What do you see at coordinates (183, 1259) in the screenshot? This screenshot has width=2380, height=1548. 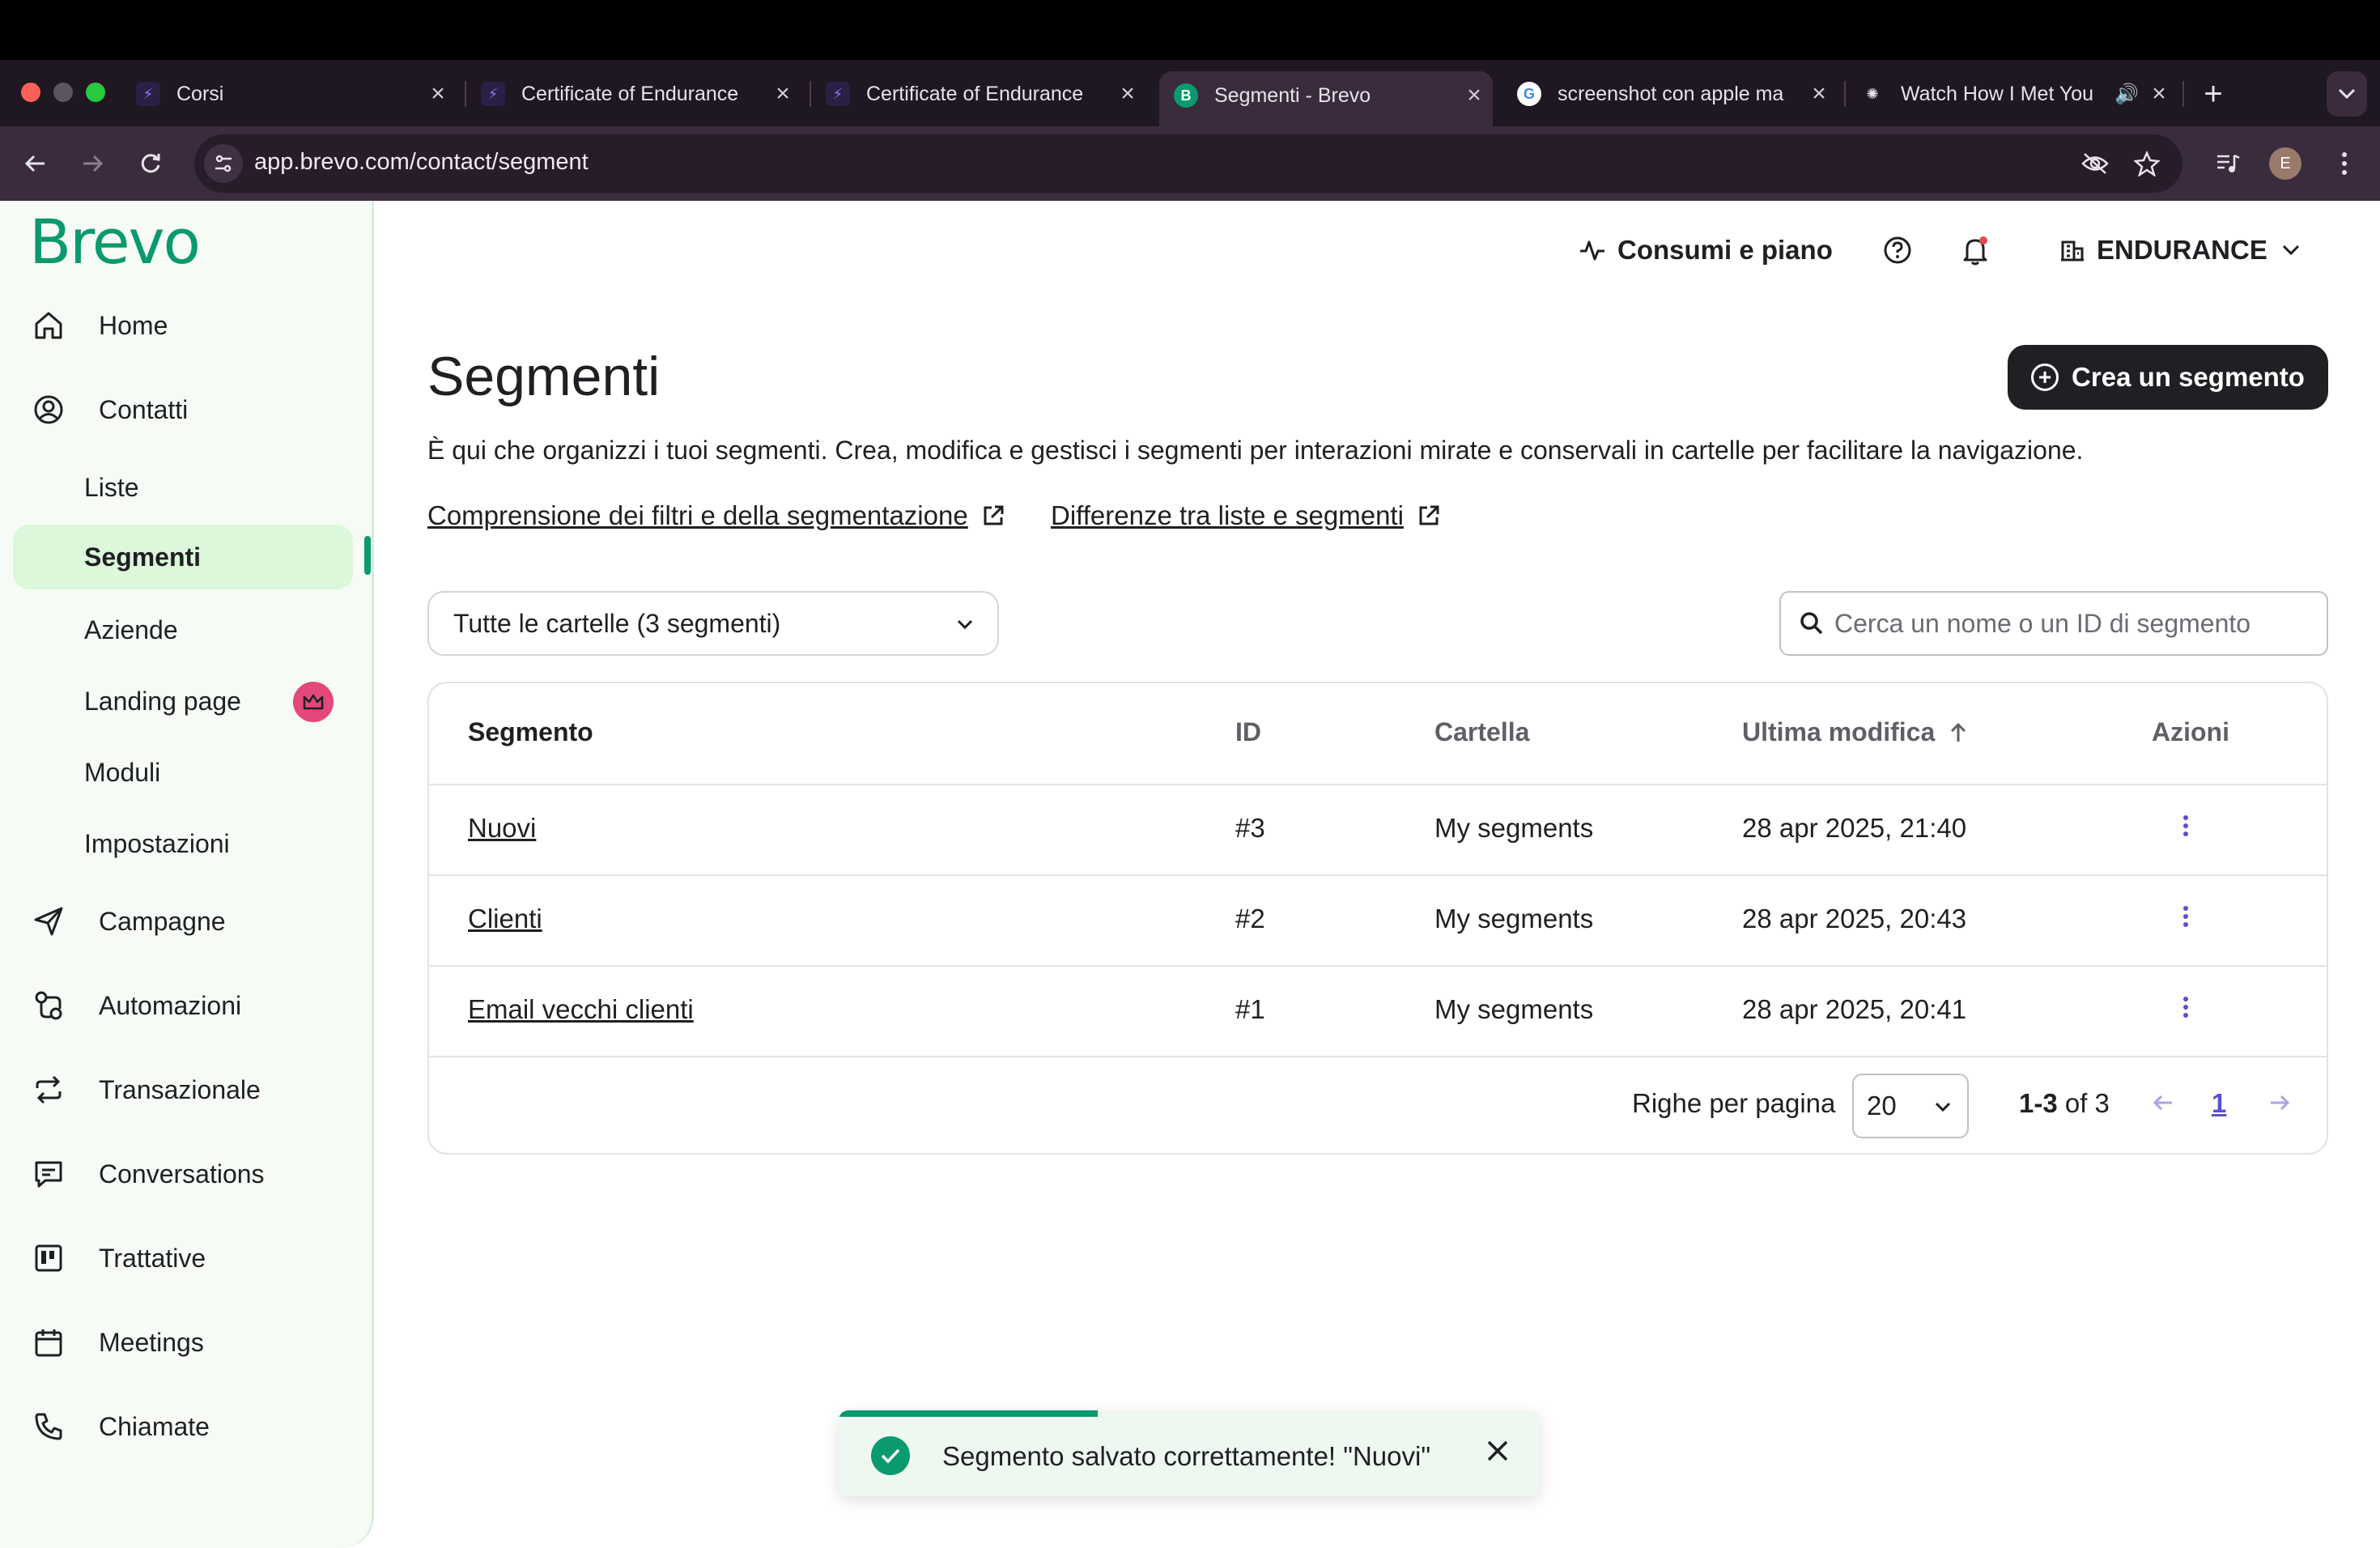 I see `sidebar-item-trattative: Trattative` at bounding box center [183, 1259].